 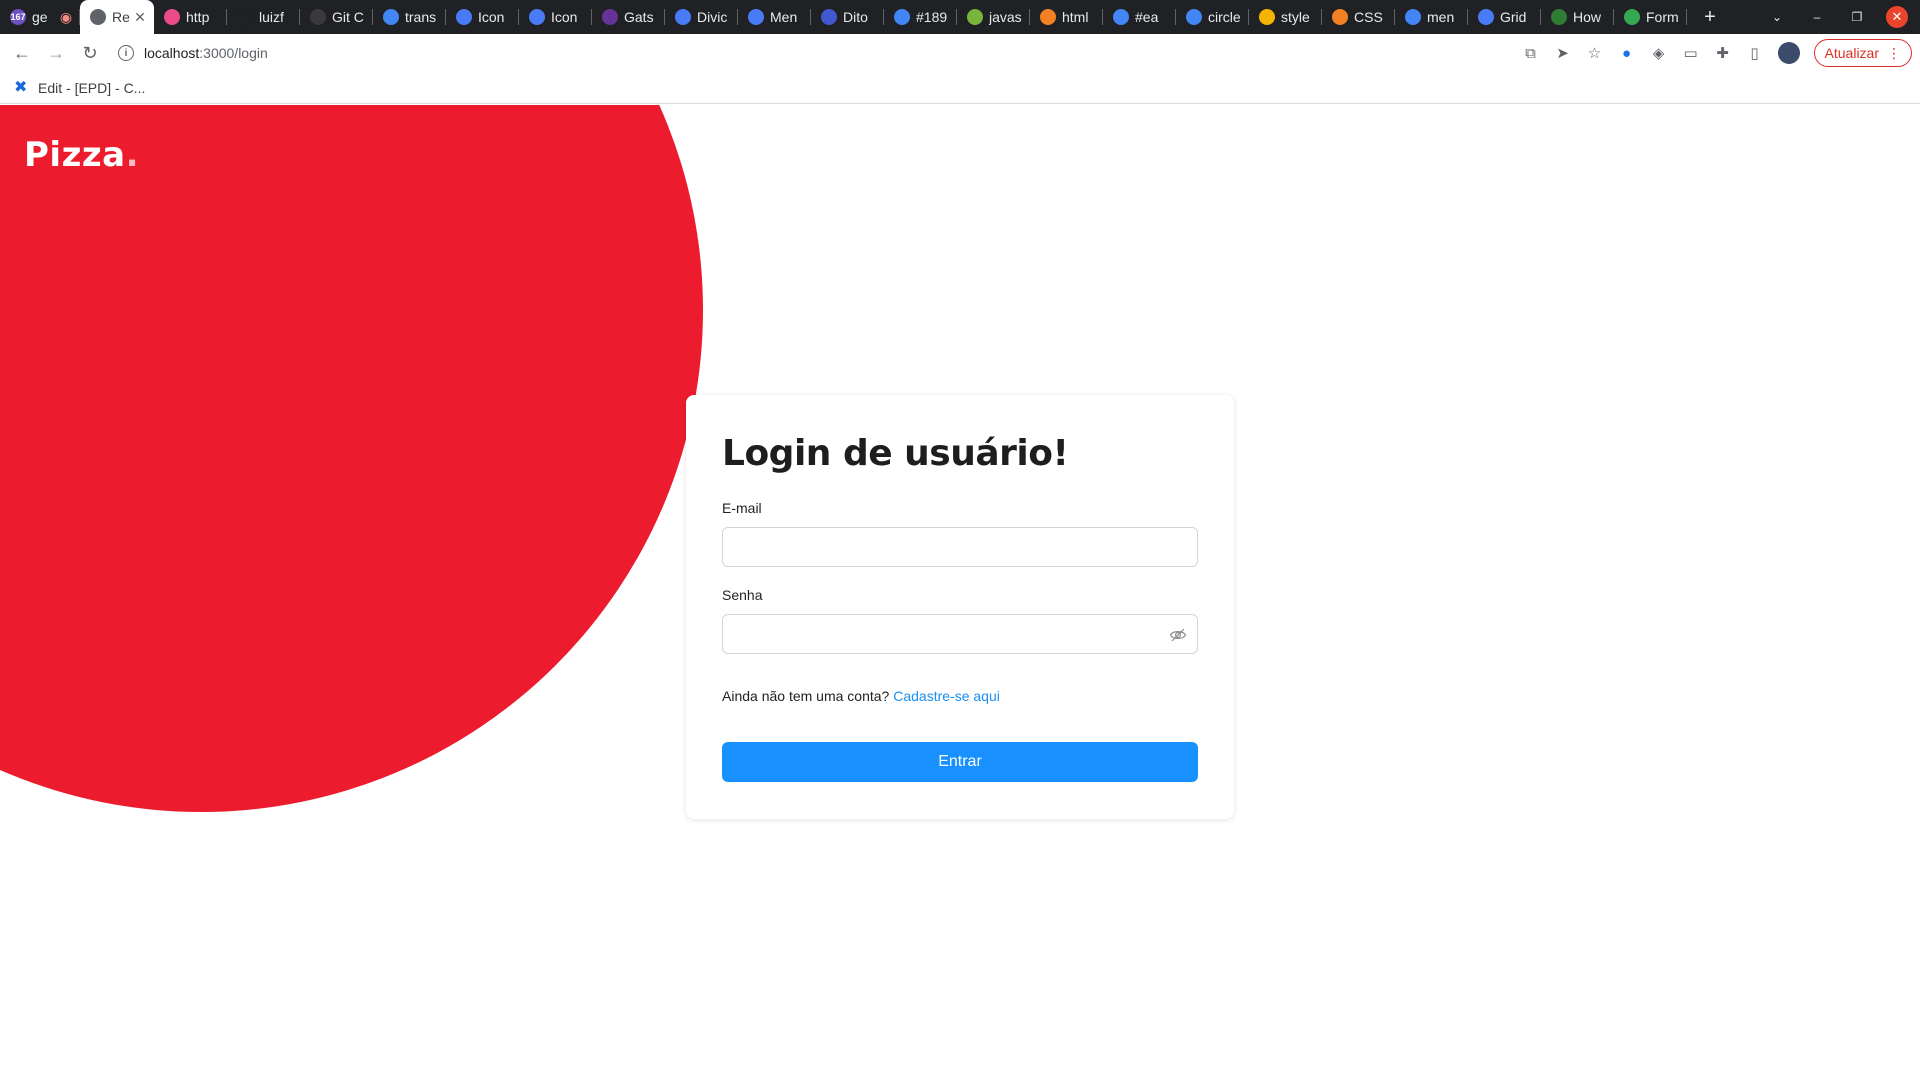 What do you see at coordinates (1857, 17) in the screenshot?
I see `restore-icon: ❐` at bounding box center [1857, 17].